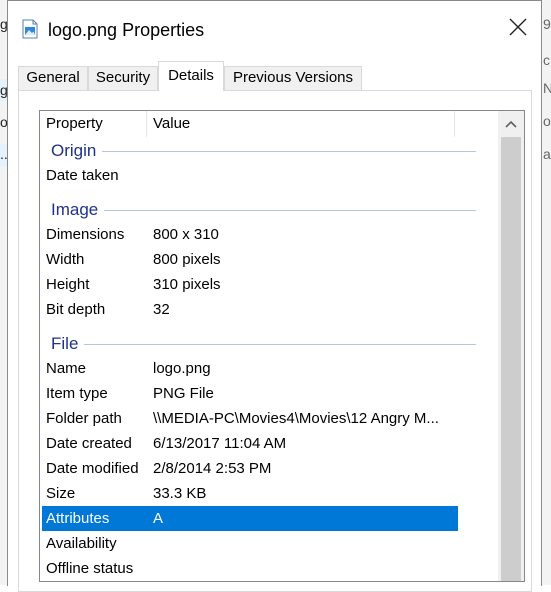 Image resolution: width=551 pixels, height=592 pixels. I want to click on group-label: Origin, so click(77, 151).